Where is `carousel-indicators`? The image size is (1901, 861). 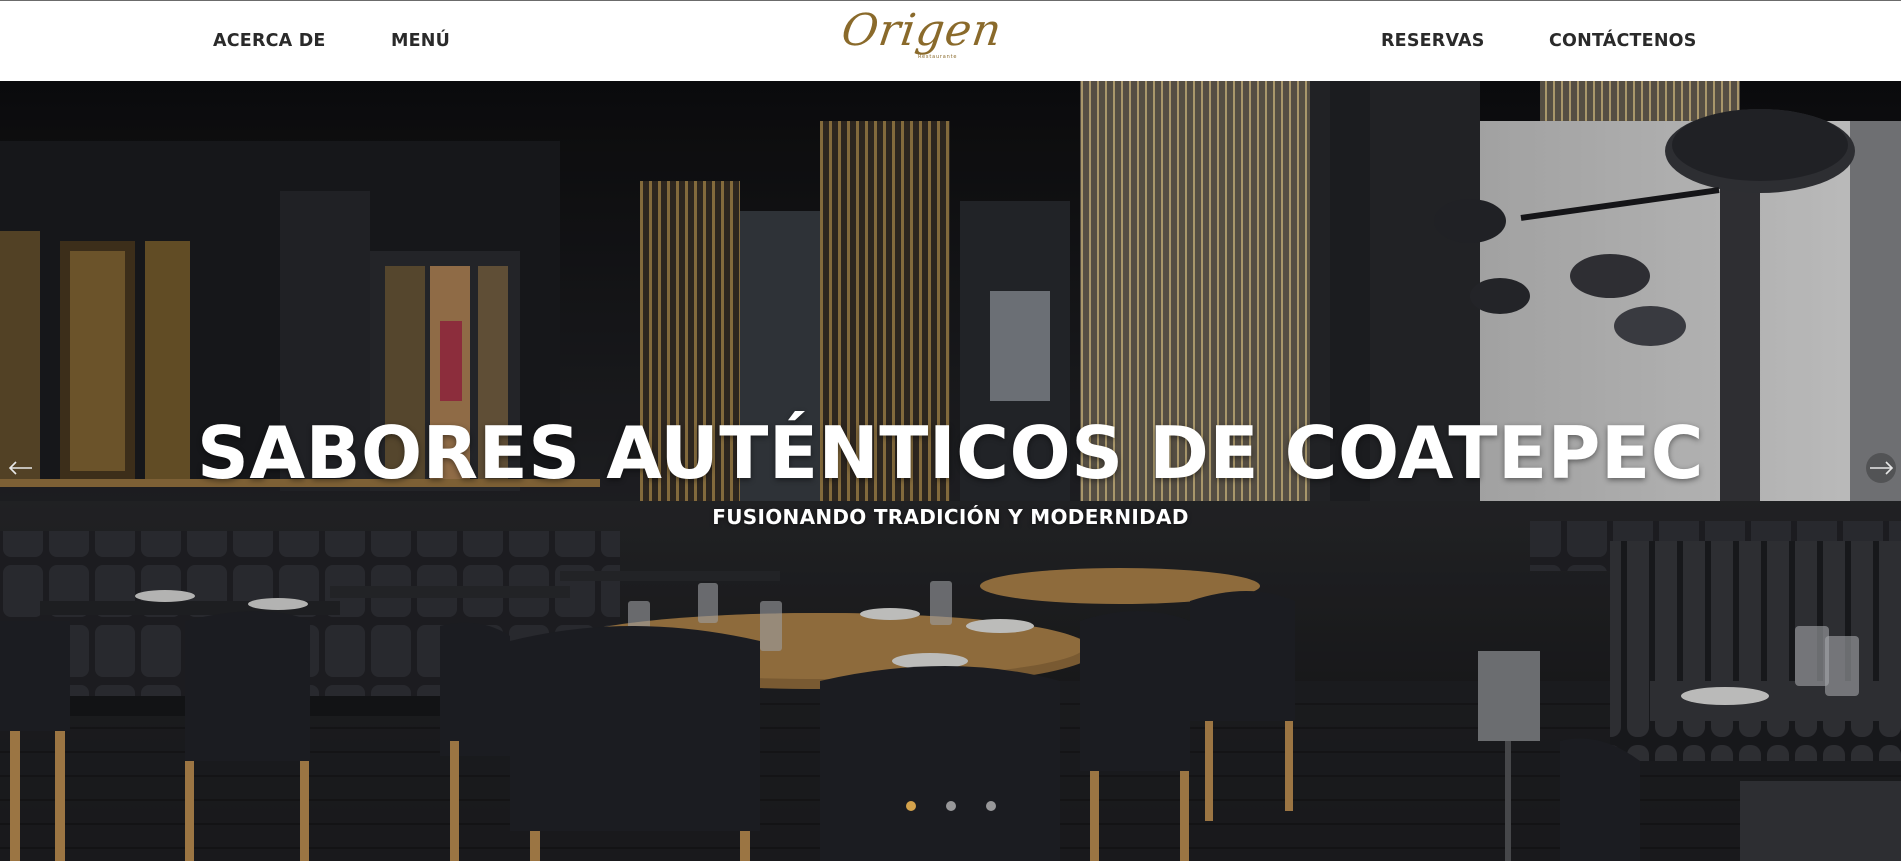 carousel-indicators is located at coordinates (954, 808).